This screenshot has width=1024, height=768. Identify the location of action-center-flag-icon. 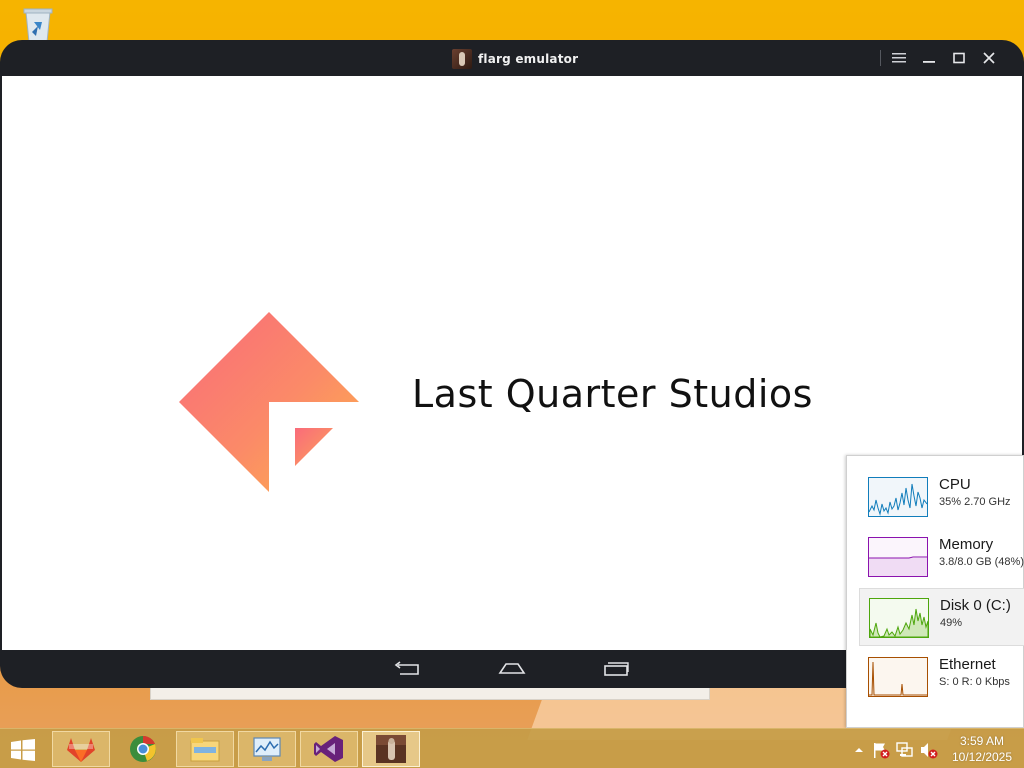
(882, 751).